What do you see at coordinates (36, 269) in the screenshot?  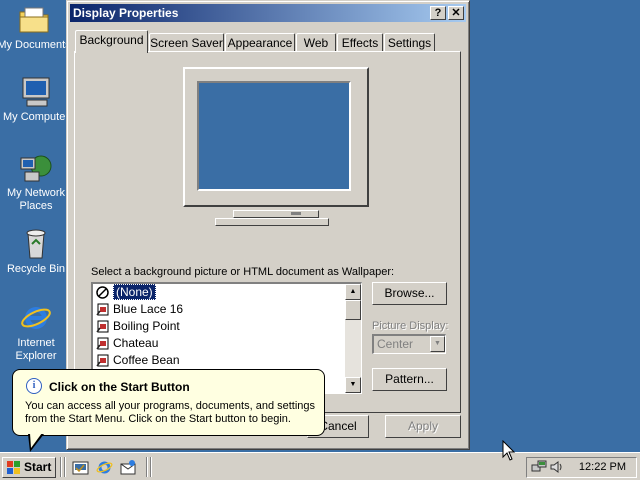 I see `desktop-icon-label: Recycle Bin` at bounding box center [36, 269].